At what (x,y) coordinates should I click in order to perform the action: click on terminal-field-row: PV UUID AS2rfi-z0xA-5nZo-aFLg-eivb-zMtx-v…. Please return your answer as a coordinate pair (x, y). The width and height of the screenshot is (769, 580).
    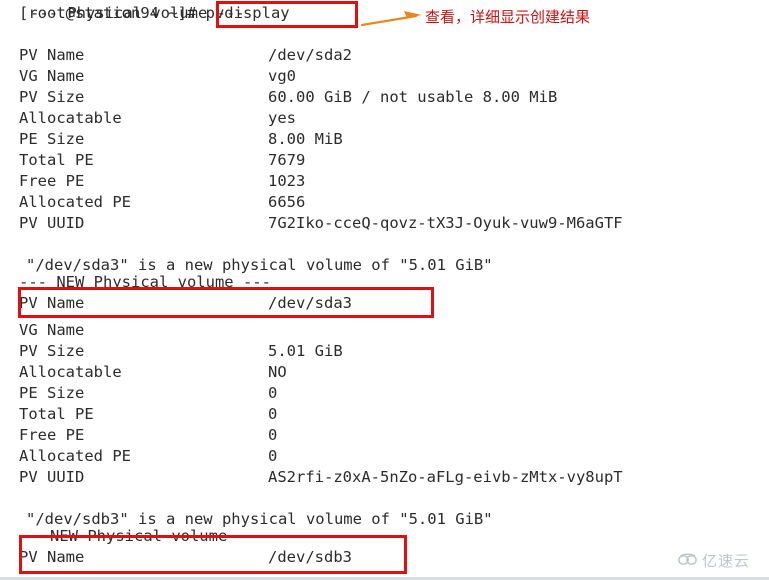
    Looking at the image, I should click on (311, 477).